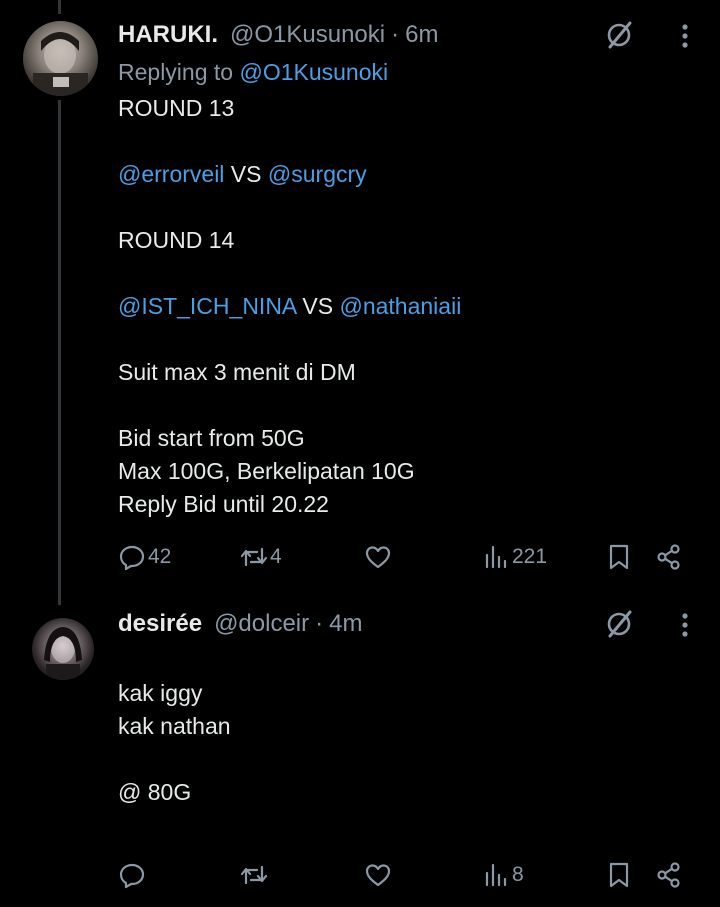  I want to click on repost-button, so click(255, 875).